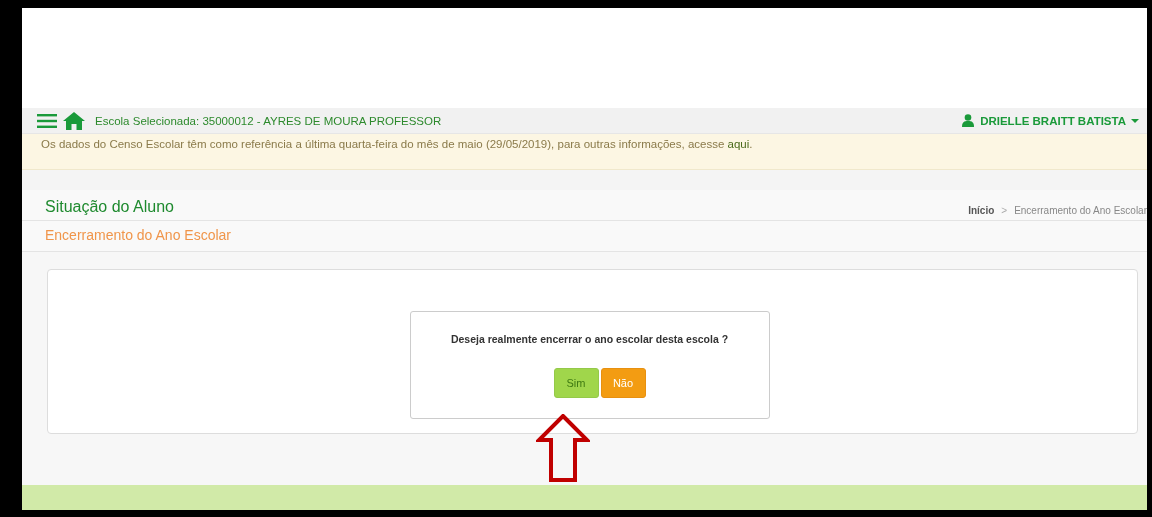  What do you see at coordinates (109, 207) in the screenshot?
I see `page-title: Situação do Aluno` at bounding box center [109, 207].